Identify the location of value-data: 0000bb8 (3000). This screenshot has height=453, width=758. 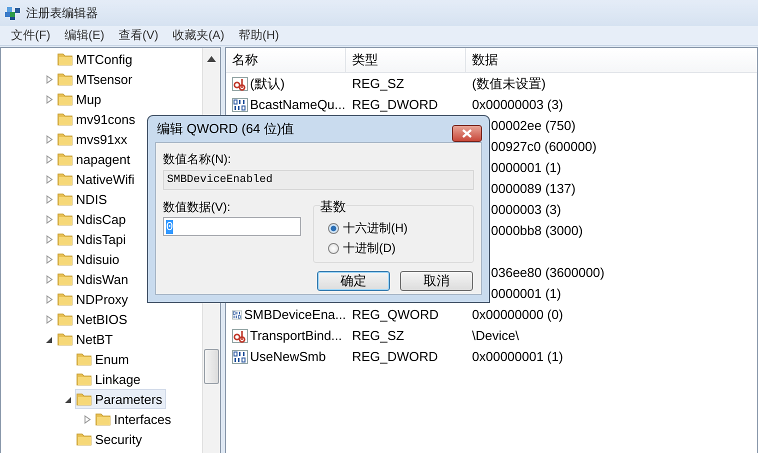
(537, 230).